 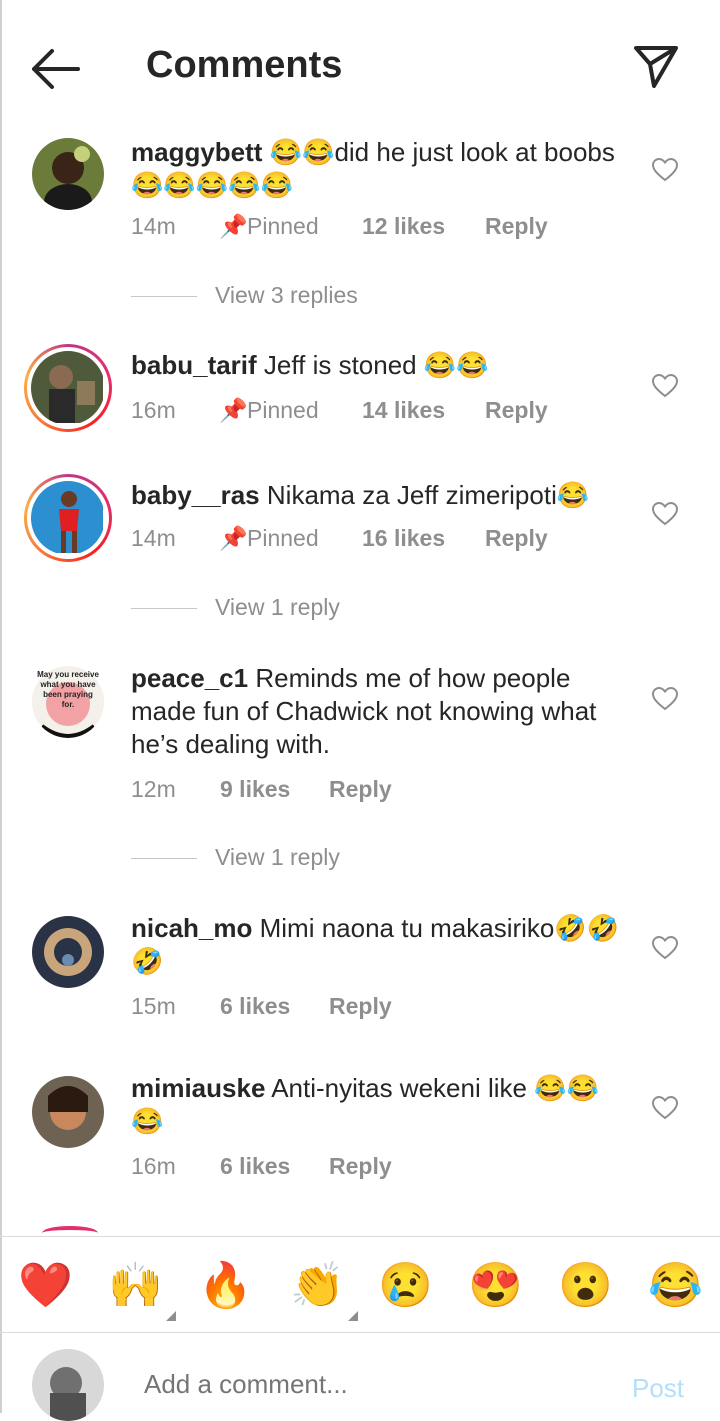 What do you see at coordinates (585, 1286) in the screenshot?
I see `surprised-face-emoji-icon: 😮` at bounding box center [585, 1286].